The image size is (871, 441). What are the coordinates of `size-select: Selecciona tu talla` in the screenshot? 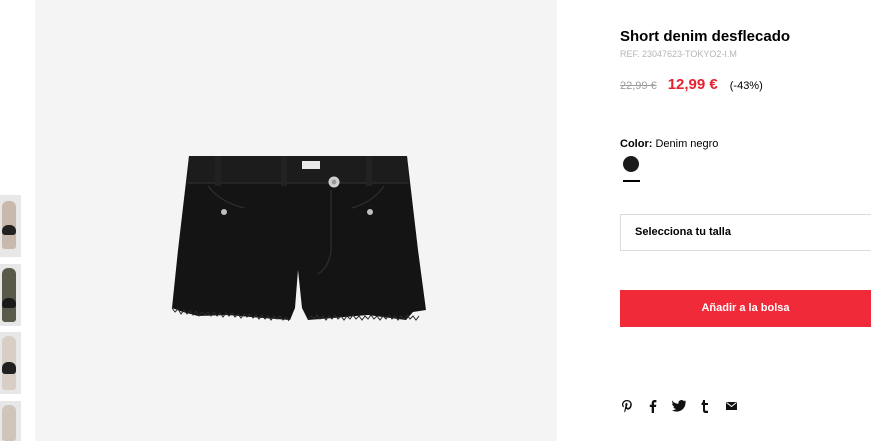 It's located at (745, 232).